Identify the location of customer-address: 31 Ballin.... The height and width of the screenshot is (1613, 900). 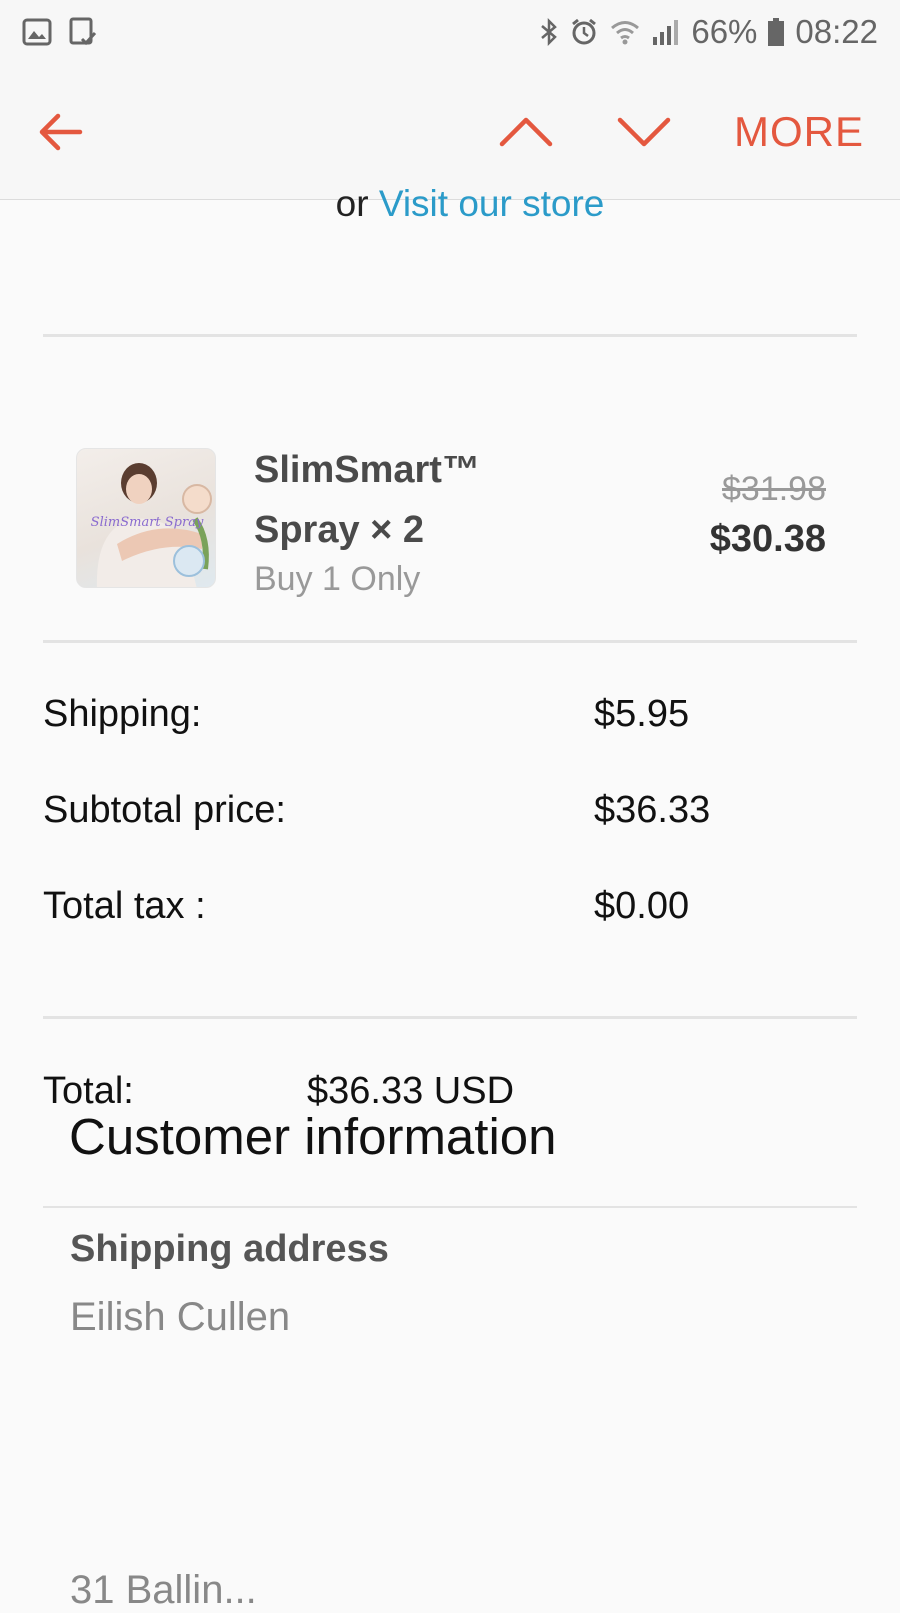
(163, 1590).